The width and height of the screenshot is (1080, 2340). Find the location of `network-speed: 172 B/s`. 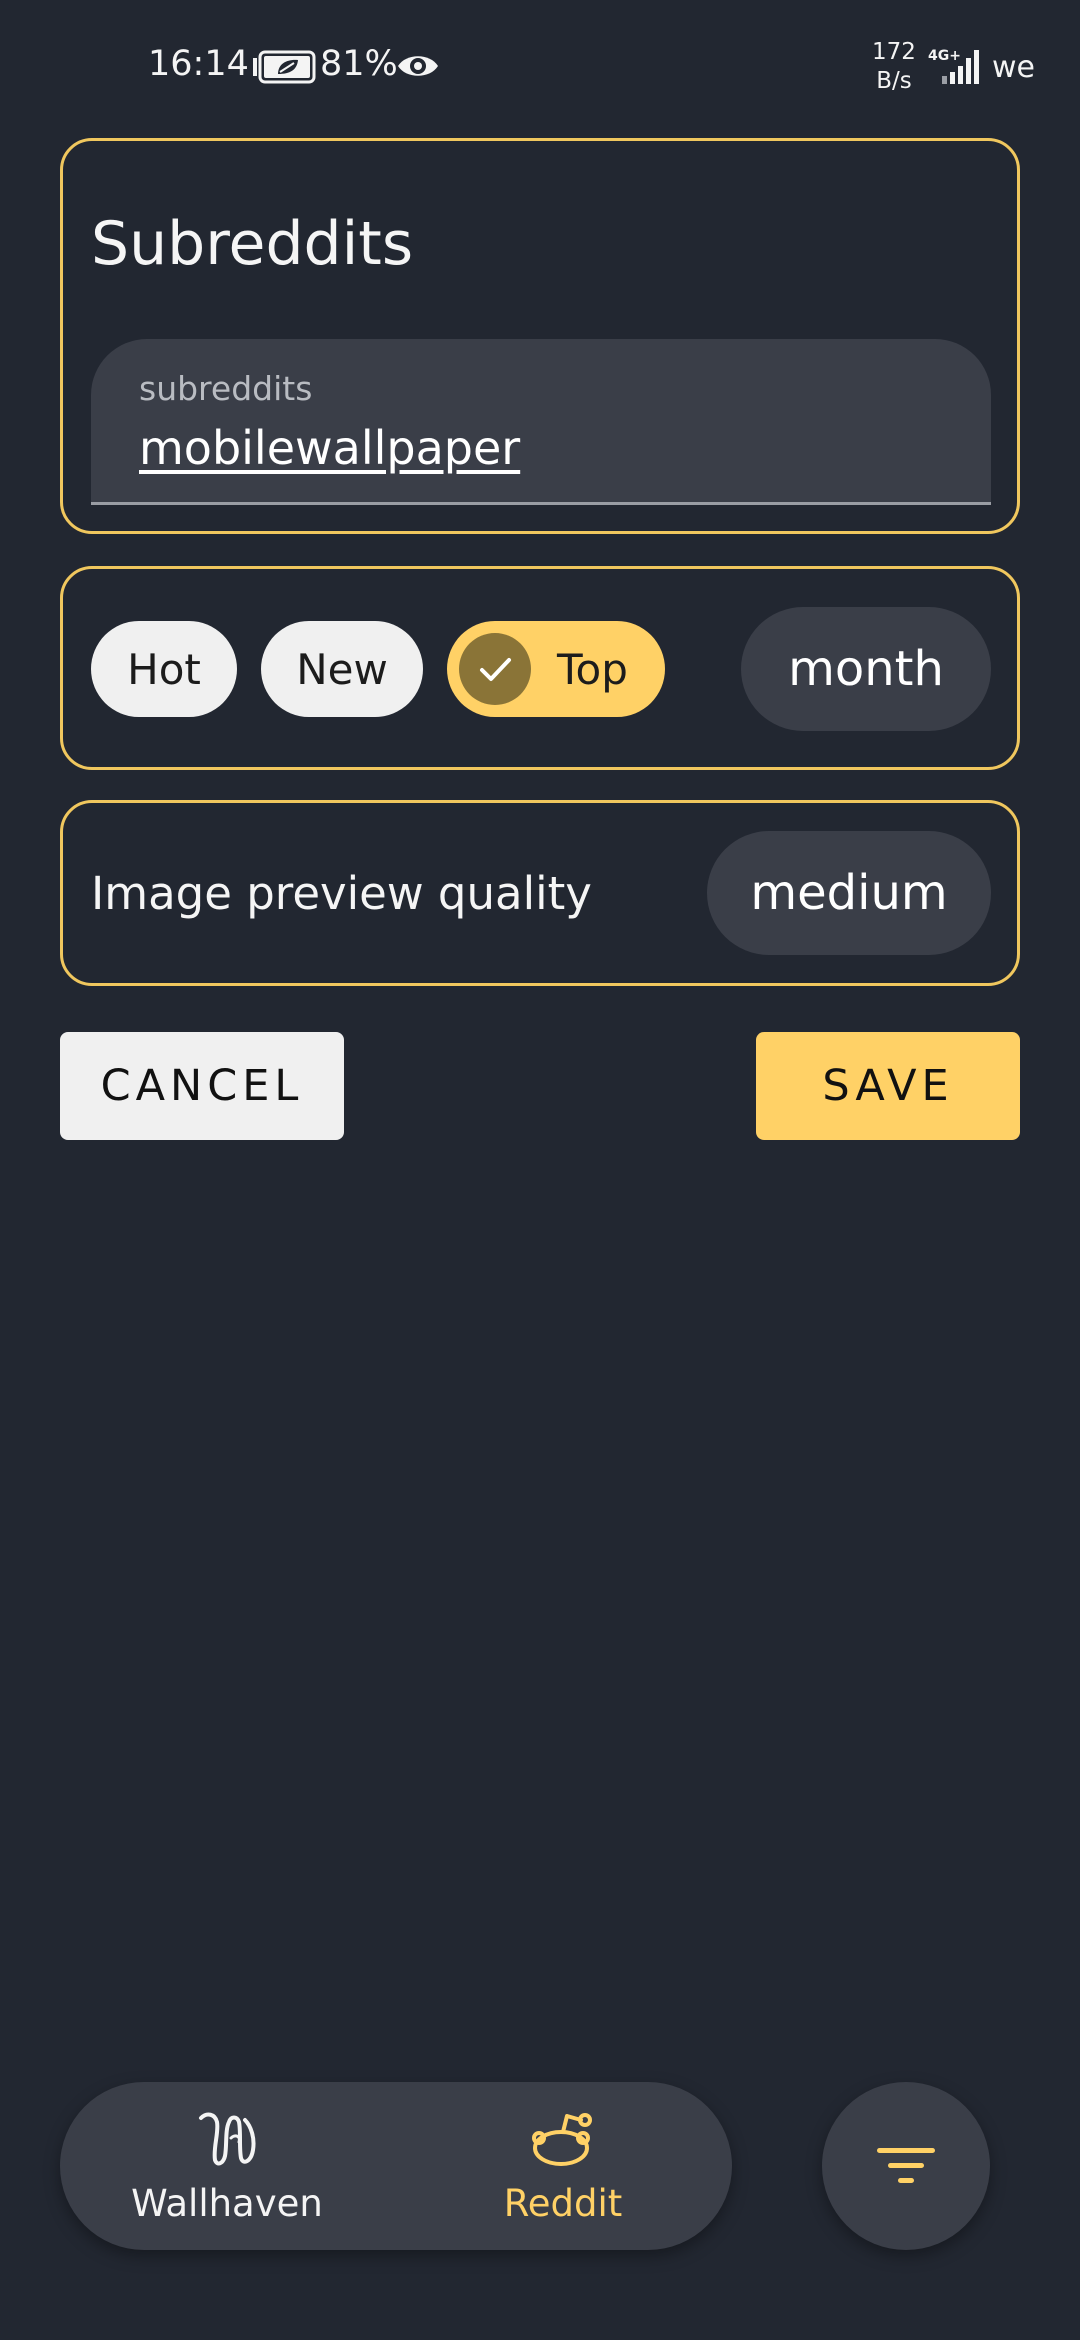

network-speed: 172 B/s is located at coordinates (894, 67).